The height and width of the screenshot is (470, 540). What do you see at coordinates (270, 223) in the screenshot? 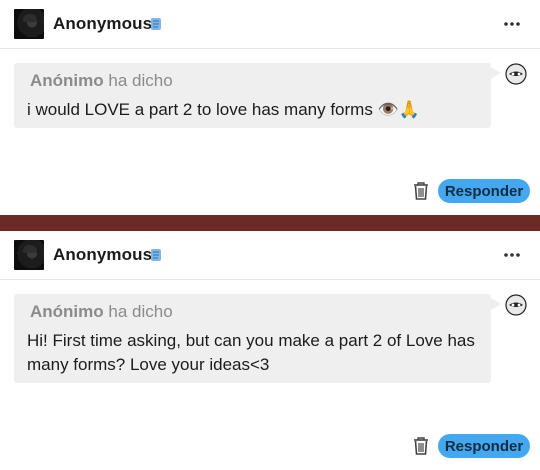
I see `post-separator` at bounding box center [270, 223].